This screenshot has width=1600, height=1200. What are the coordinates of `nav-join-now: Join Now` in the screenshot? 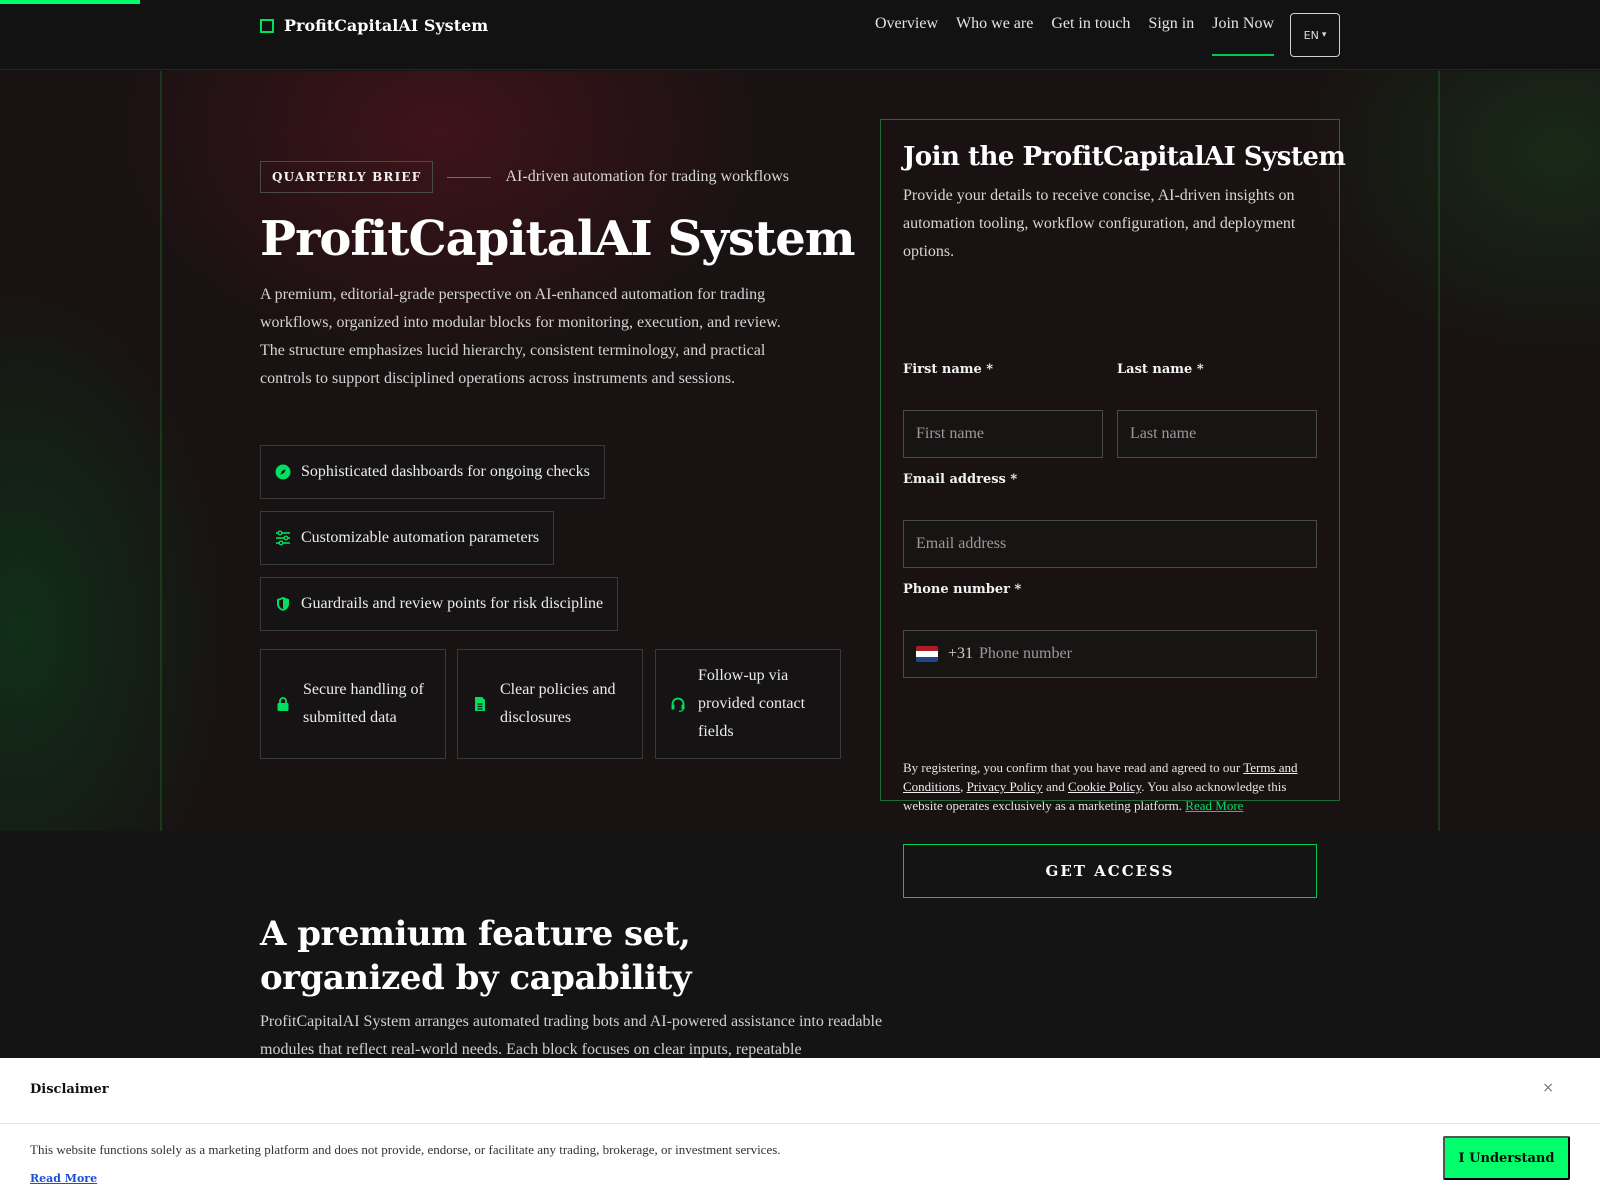 It's located at (1243, 35).